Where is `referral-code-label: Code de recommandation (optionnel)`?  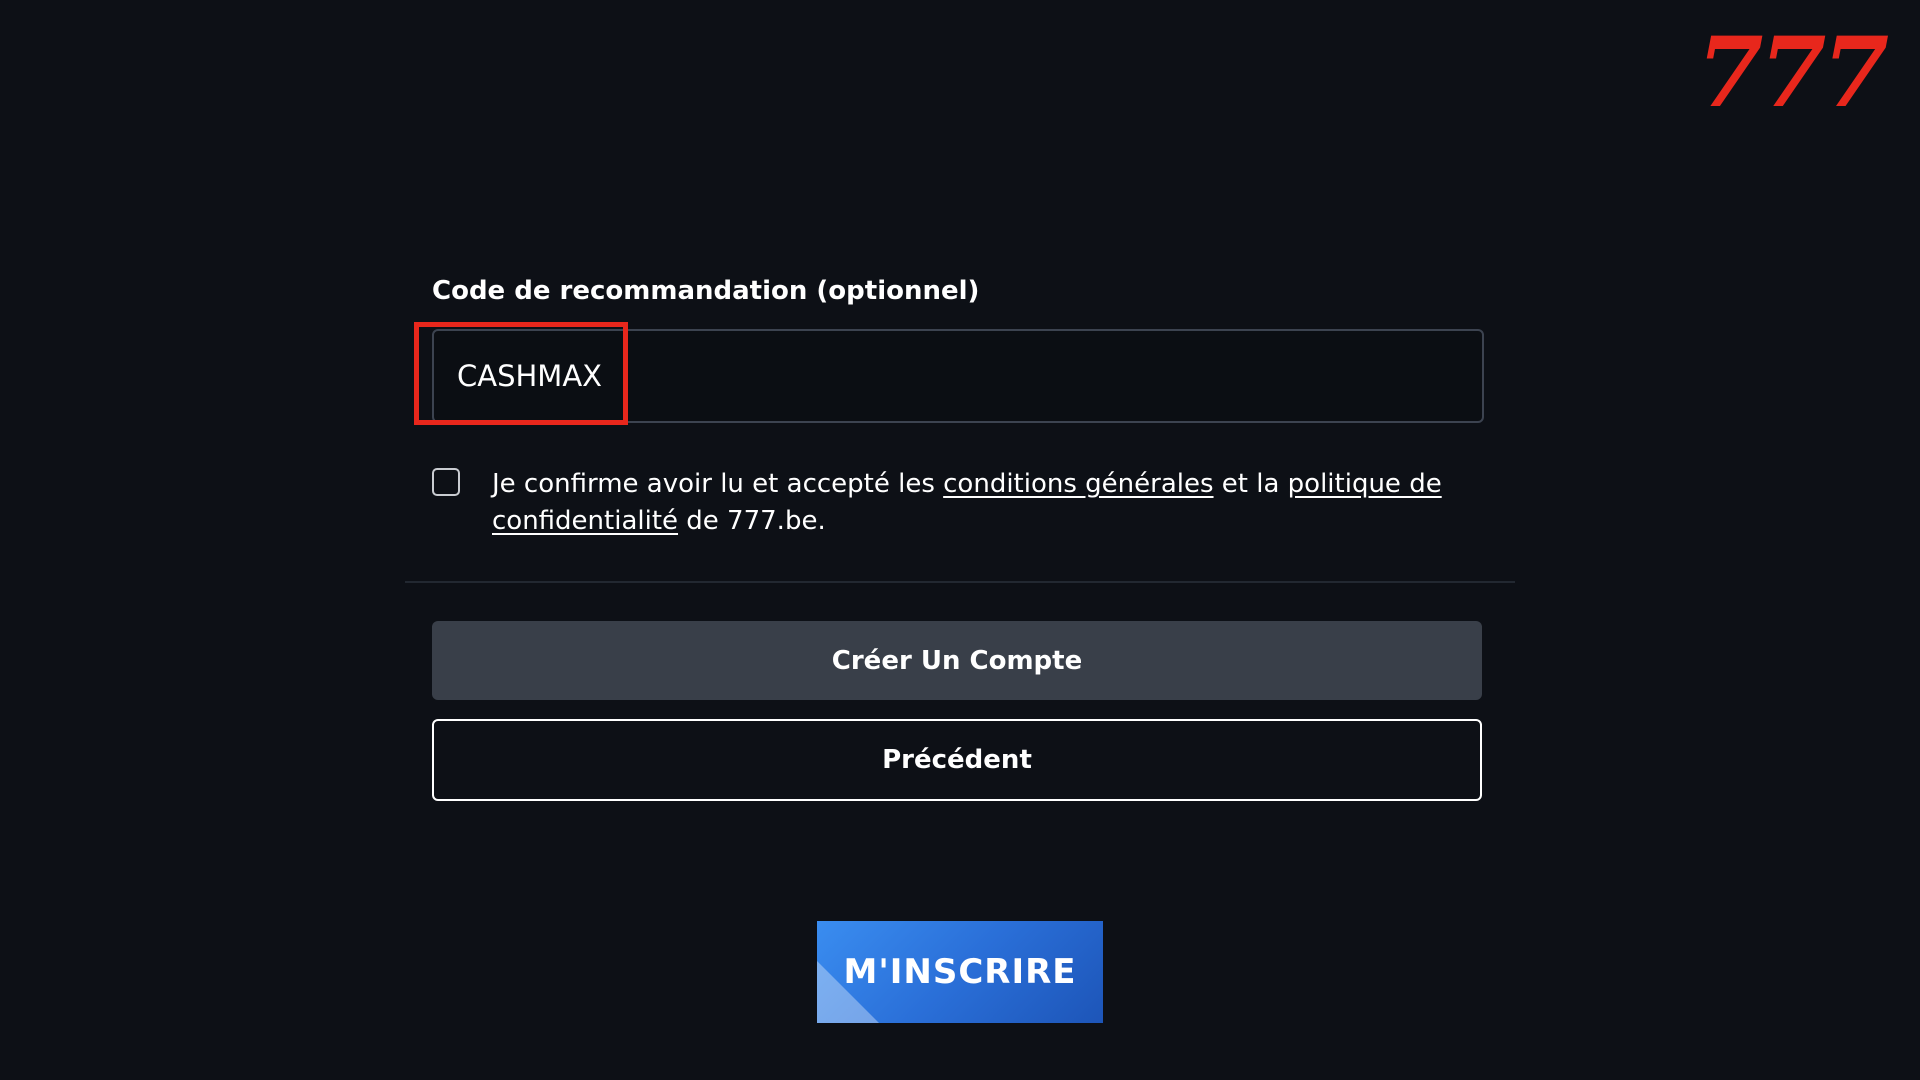 referral-code-label: Code de recommandation (optionnel) is located at coordinates (706, 291).